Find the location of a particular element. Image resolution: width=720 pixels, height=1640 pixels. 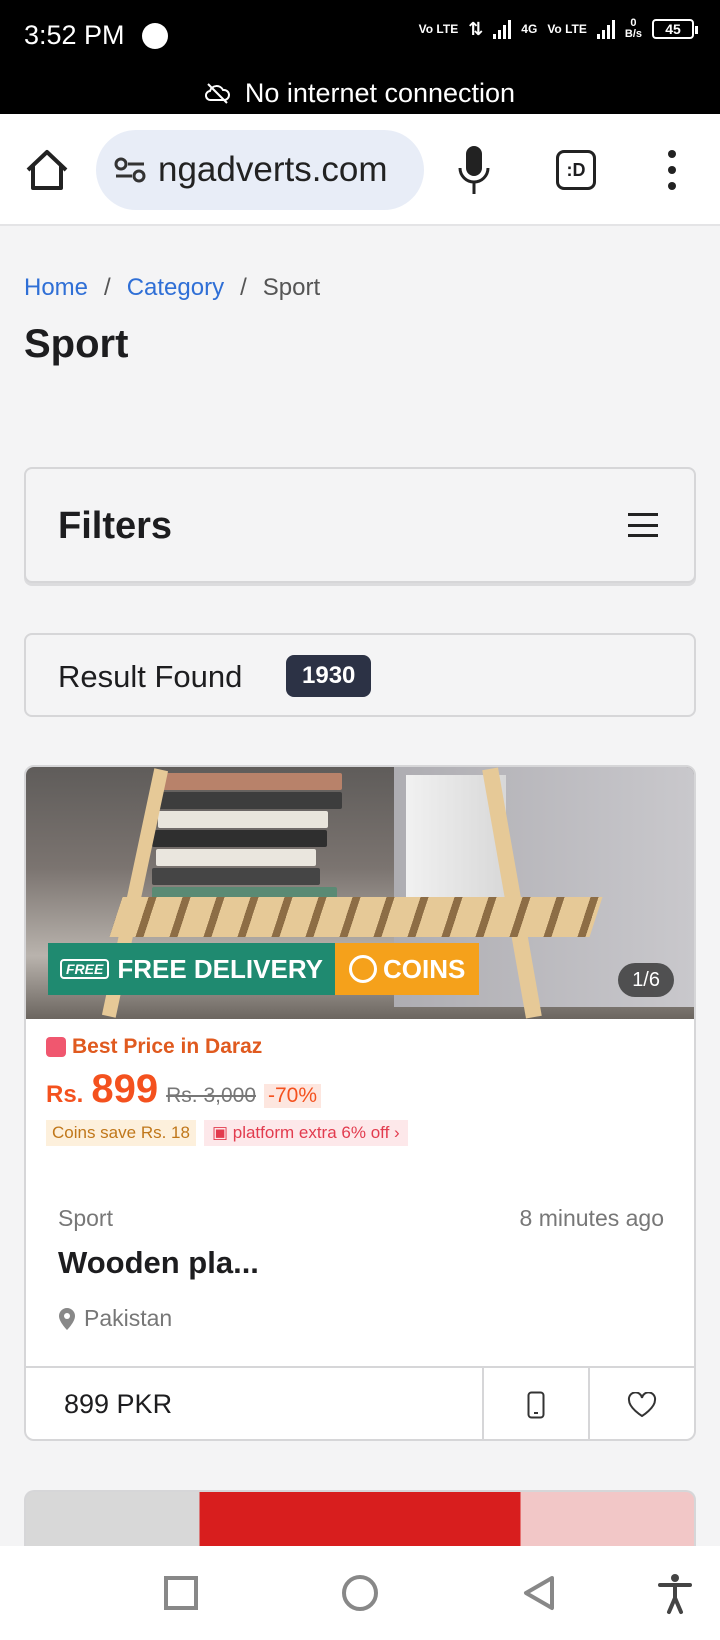

price-row: Rs. 899 Rs. 3,000 -70% is located at coordinates (366, 1089).